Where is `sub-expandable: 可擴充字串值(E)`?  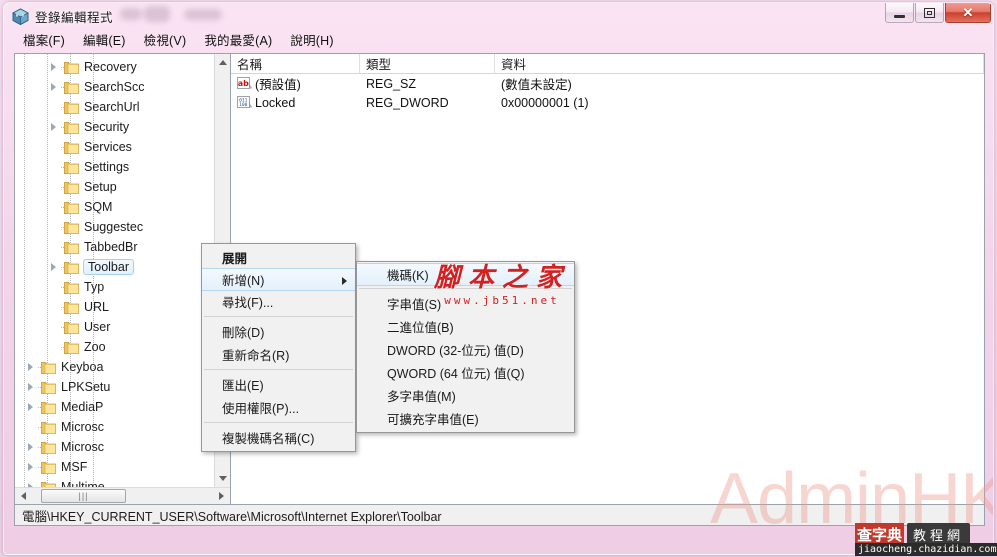 sub-expandable: 可擴充字串值(E) is located at coordinates (465, 418).